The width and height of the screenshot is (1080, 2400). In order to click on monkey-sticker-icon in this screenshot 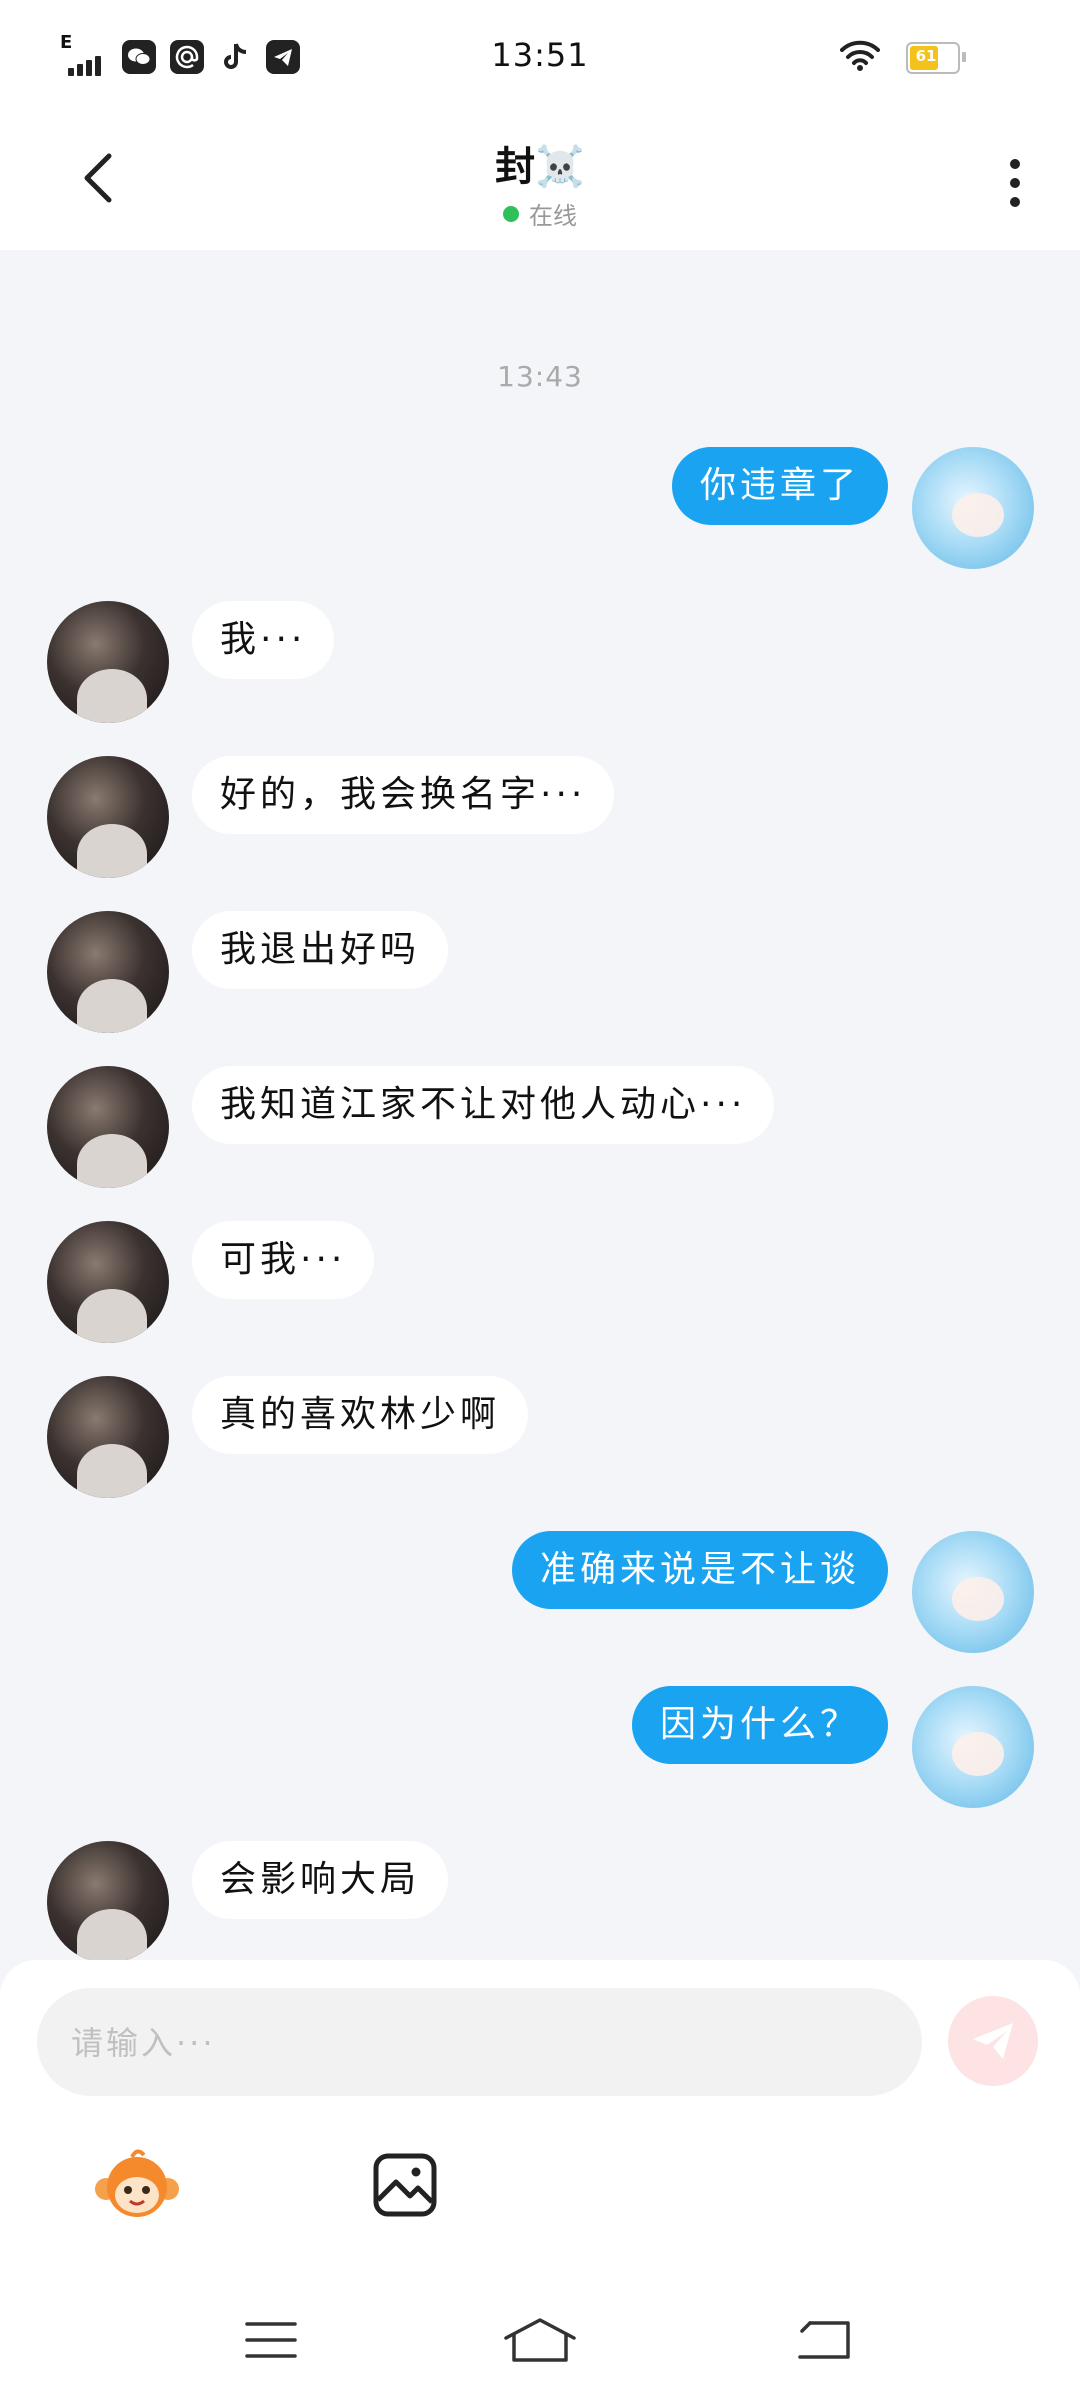, I will do `click(137, 2183)`.